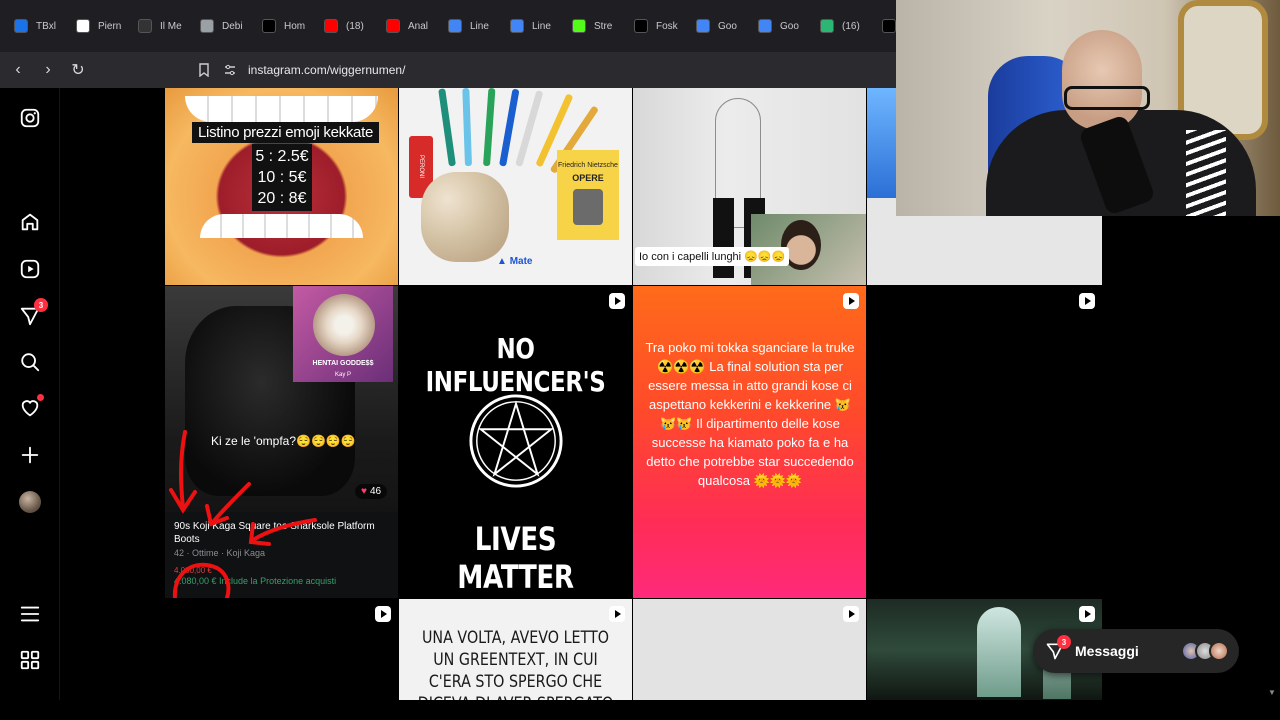 The image size is (1280, 720). I want to click on create-icon, so click(30, 455).